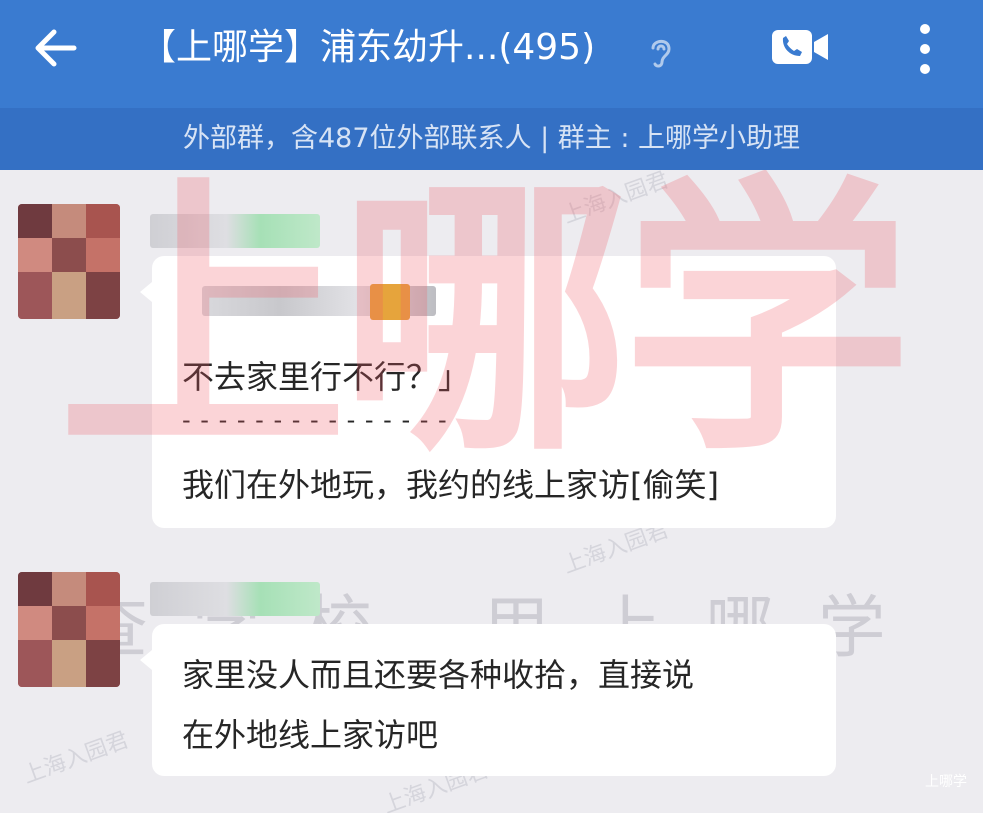  I want to click on ear-icon, so click(661, 53).